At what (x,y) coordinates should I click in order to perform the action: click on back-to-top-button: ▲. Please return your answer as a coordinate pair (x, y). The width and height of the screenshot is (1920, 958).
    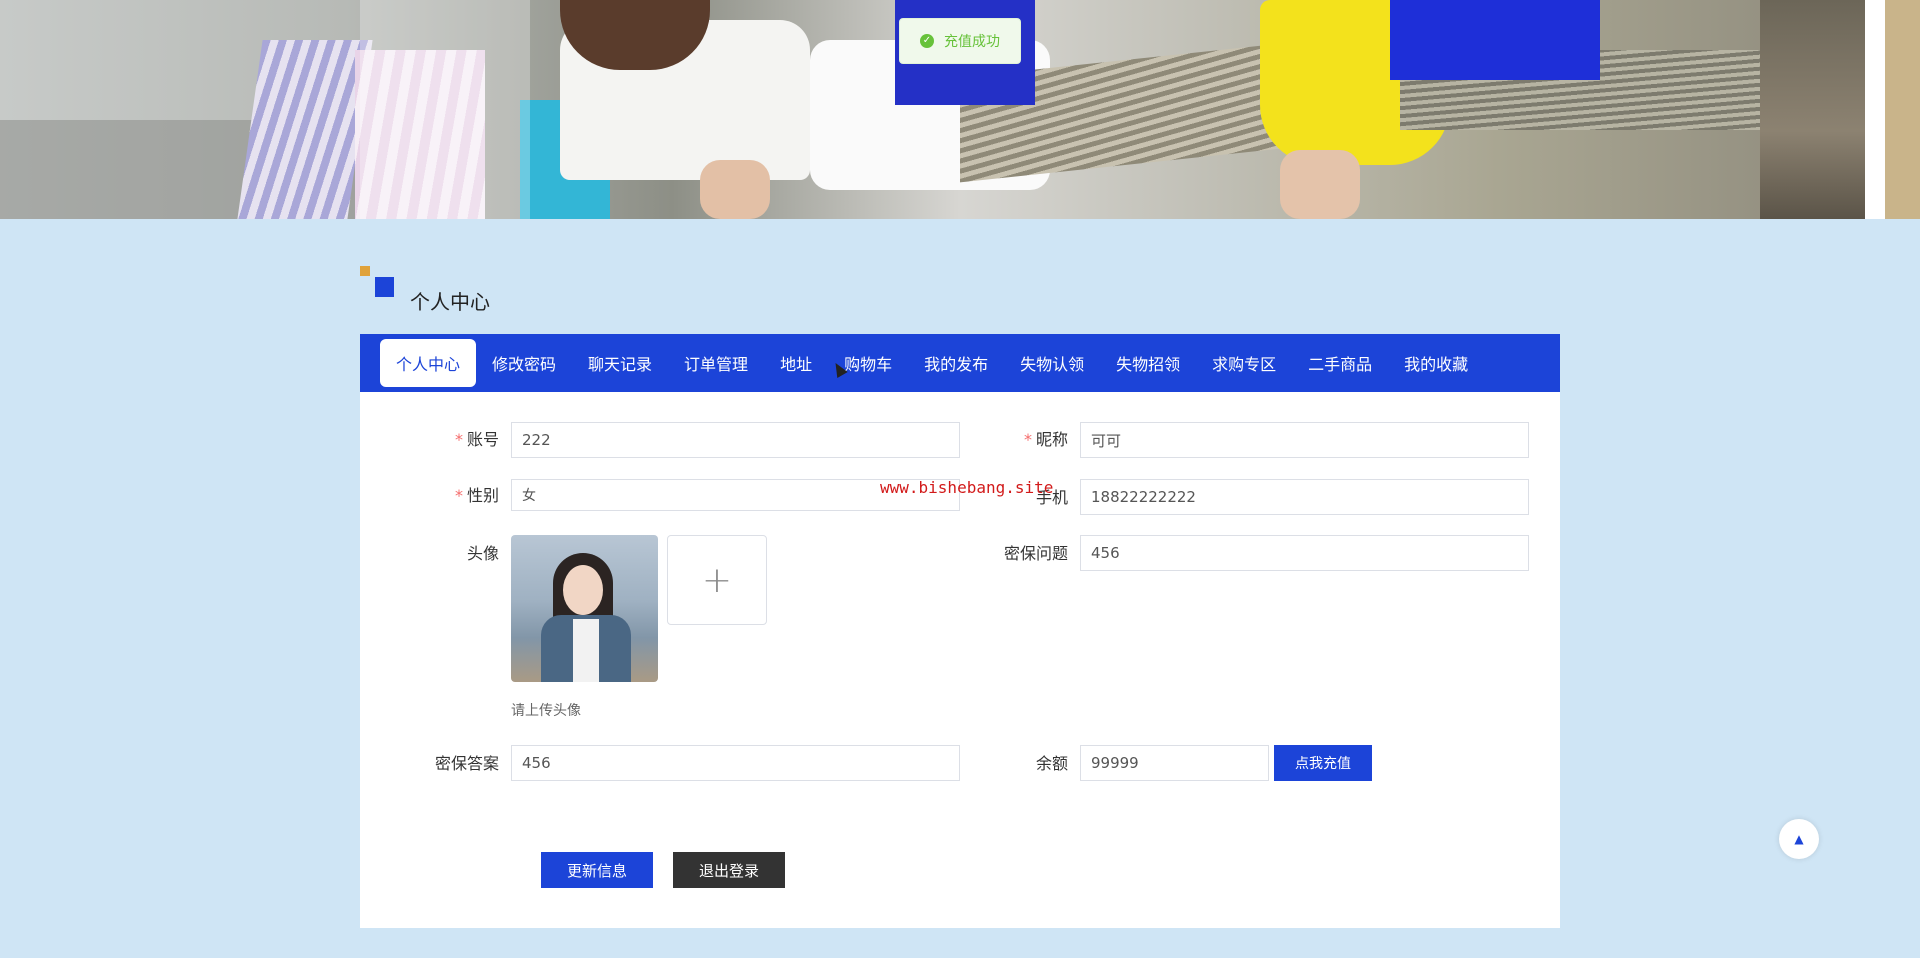
    Looking at the image, I should click on (1799, 839).